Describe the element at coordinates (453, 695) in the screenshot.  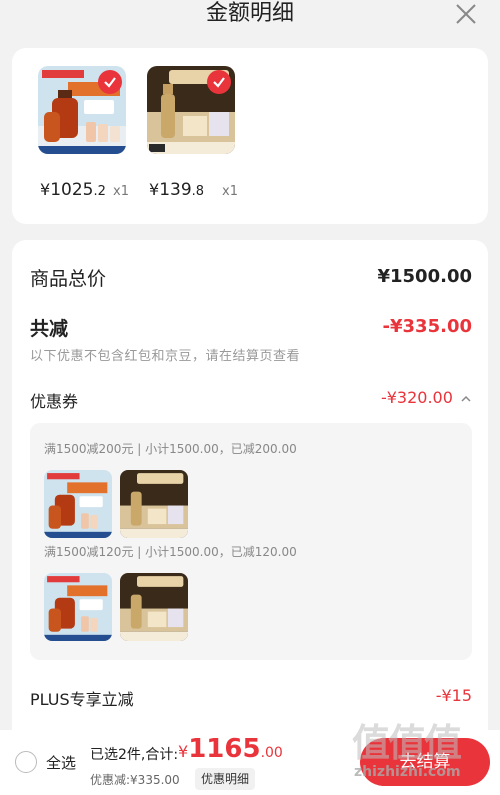
I see `plus-discount-value: -¥15` at that location.